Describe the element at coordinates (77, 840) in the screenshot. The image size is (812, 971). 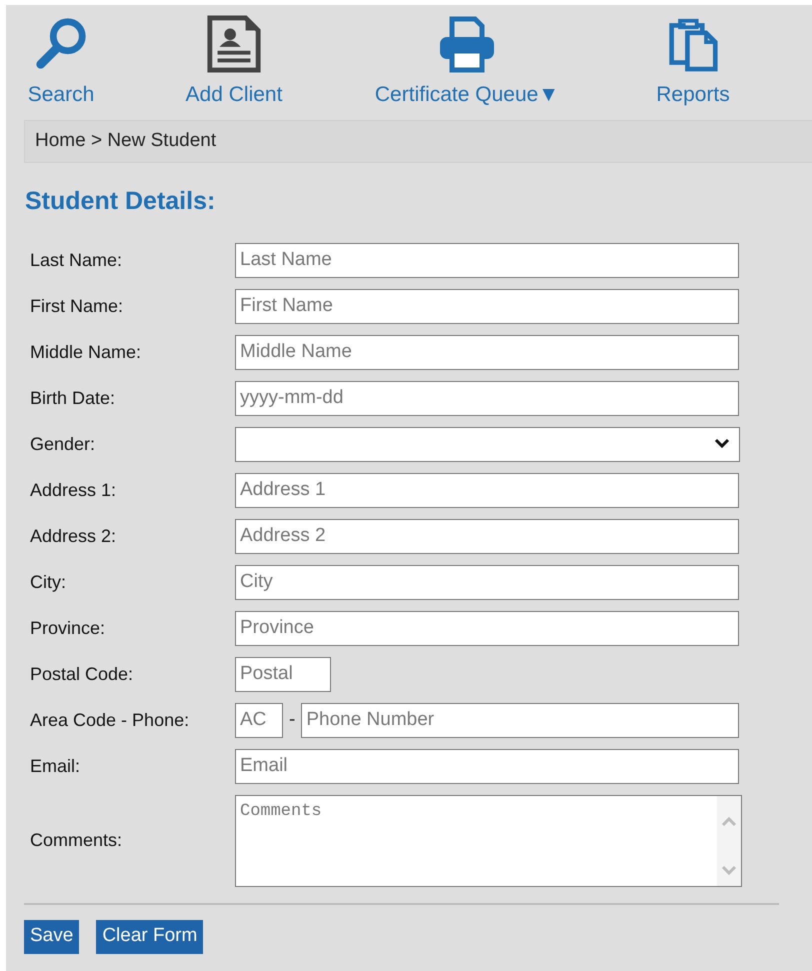
I see `field-label: Comments:` at that location.